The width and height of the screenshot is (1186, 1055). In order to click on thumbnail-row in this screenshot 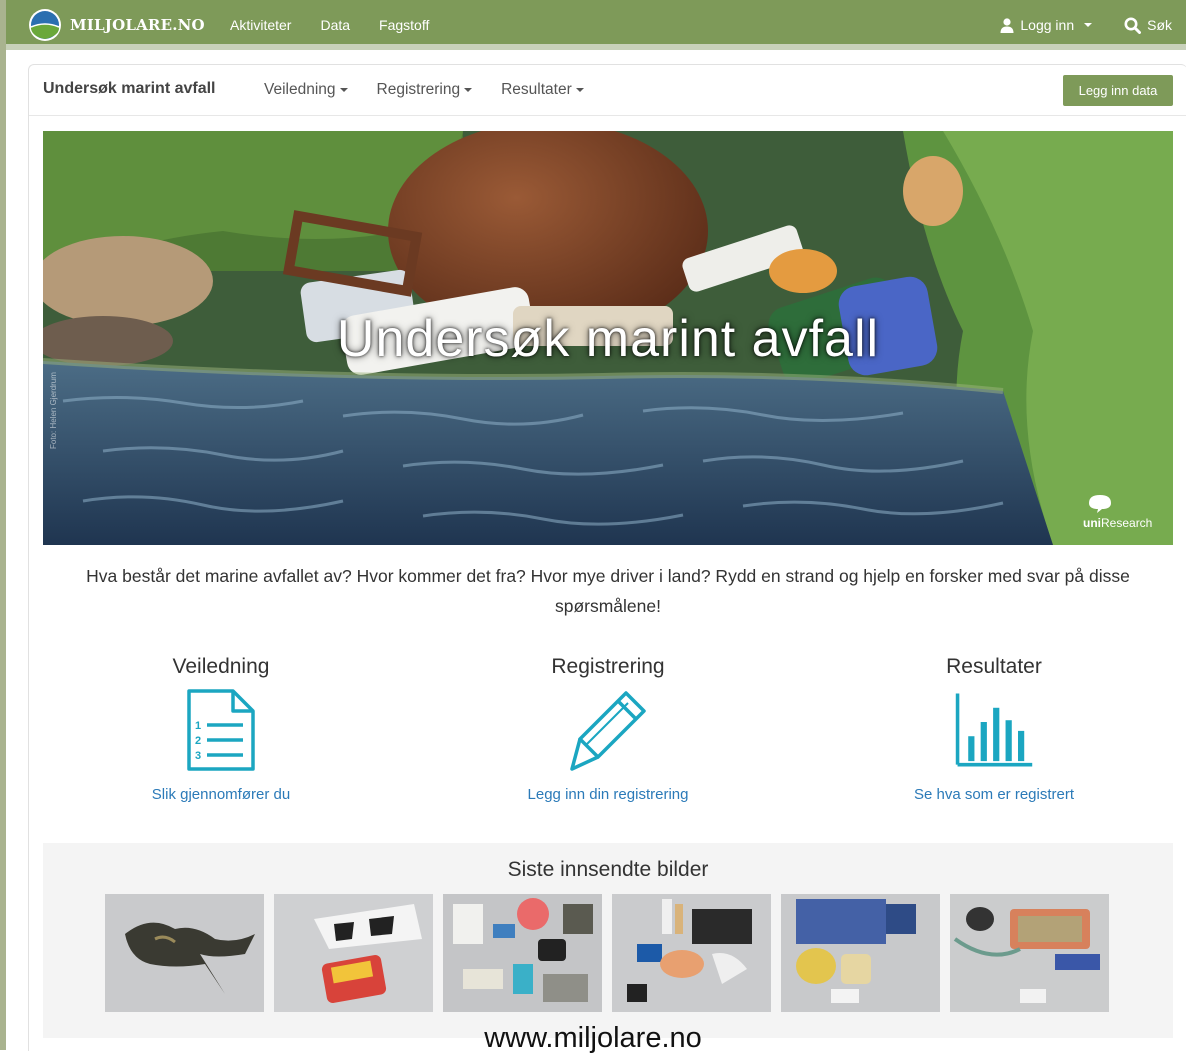, I will do `click(607, 953)`.